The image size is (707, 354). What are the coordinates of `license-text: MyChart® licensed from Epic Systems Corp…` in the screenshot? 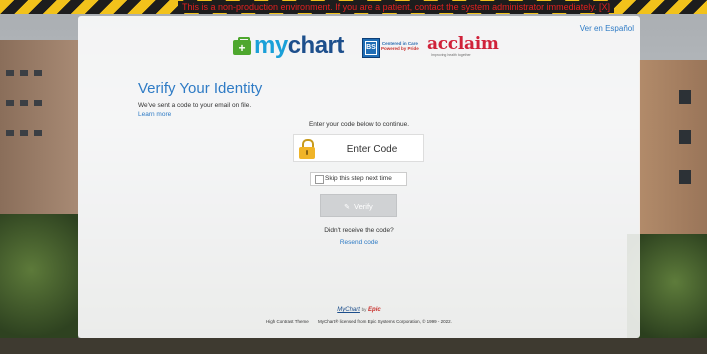 It's located at (385, 321).